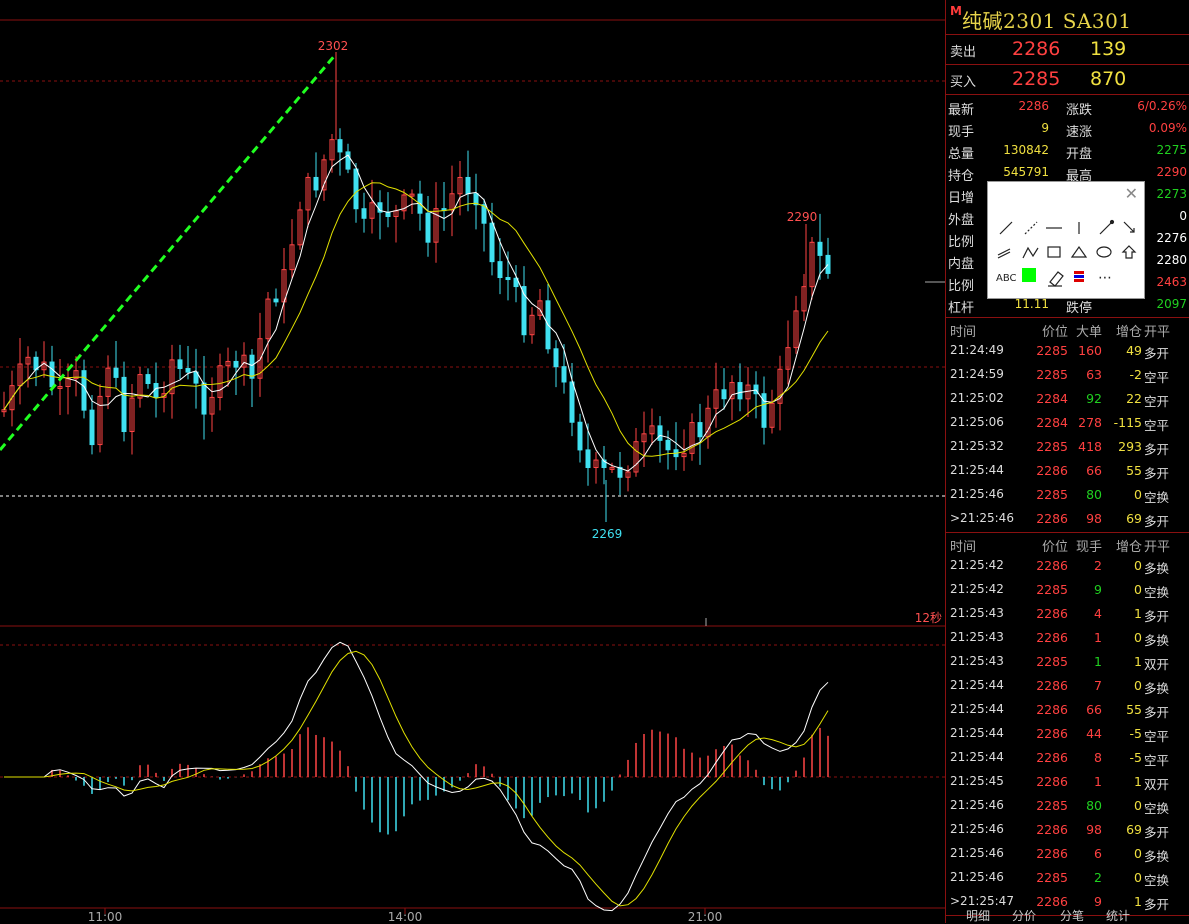 This screenshot has height=924, width=1189. Describe the element at coordinates (977, 589) in the screenshot. I see `time-cell: 21:25:42` at that location.